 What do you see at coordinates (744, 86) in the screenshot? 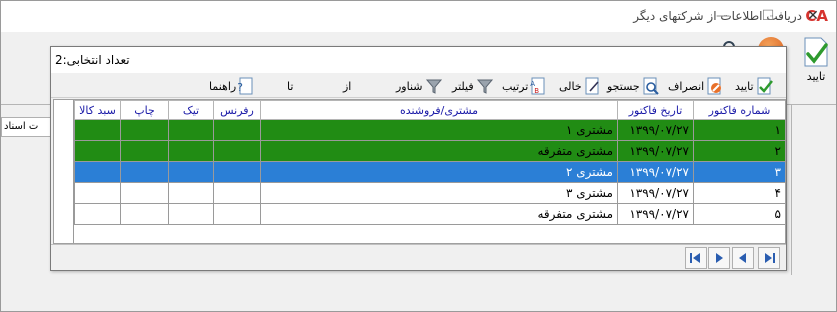
I see `confirm-label: تایید` at bounding box center [744, 86].